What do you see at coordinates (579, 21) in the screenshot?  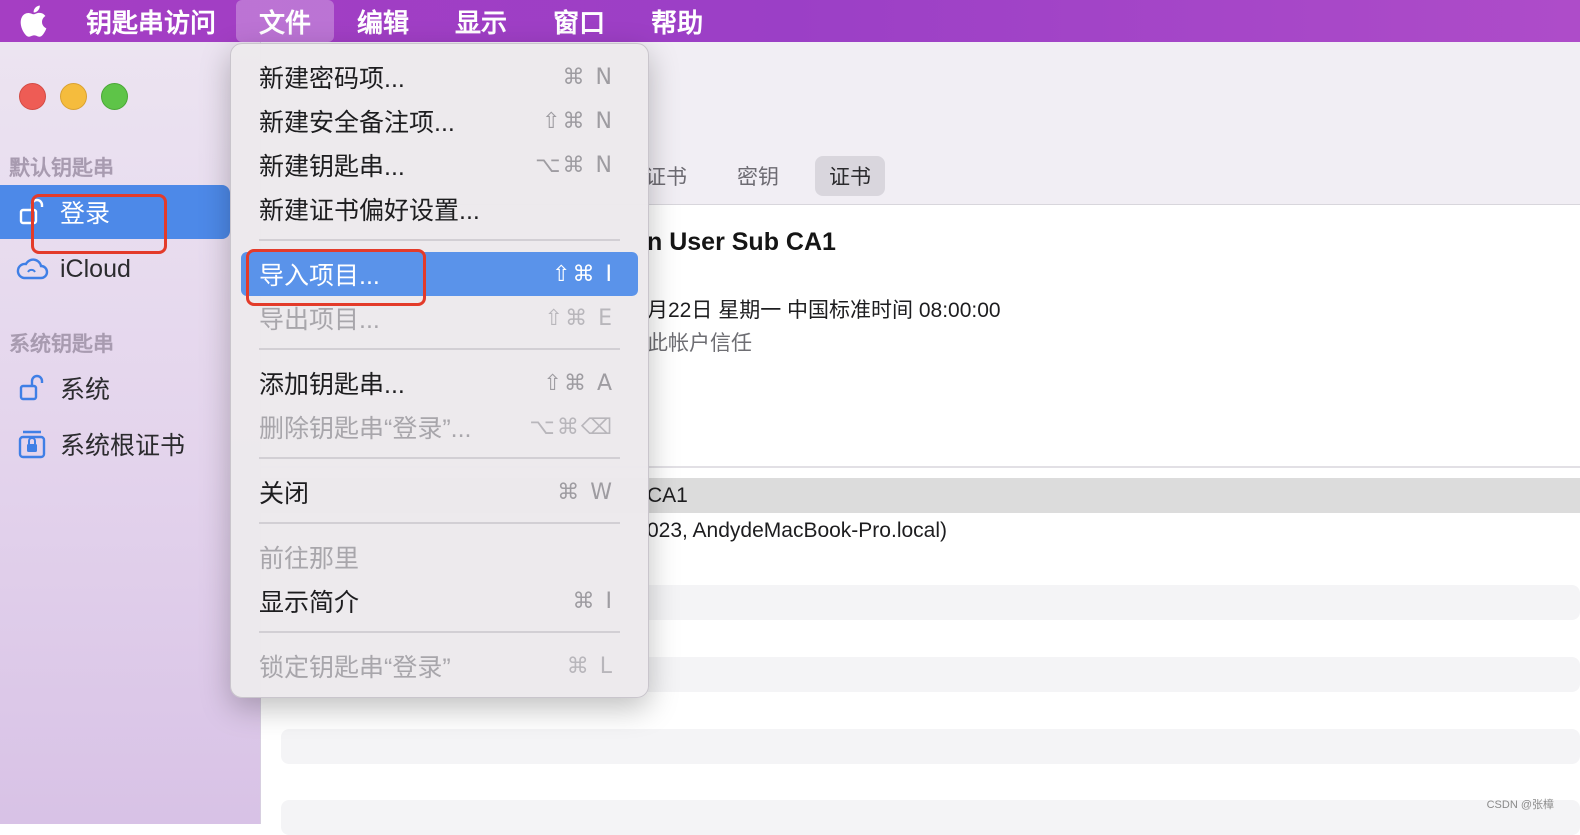 I see `menubar-window: 窗口` at bounding box center [579, 21].